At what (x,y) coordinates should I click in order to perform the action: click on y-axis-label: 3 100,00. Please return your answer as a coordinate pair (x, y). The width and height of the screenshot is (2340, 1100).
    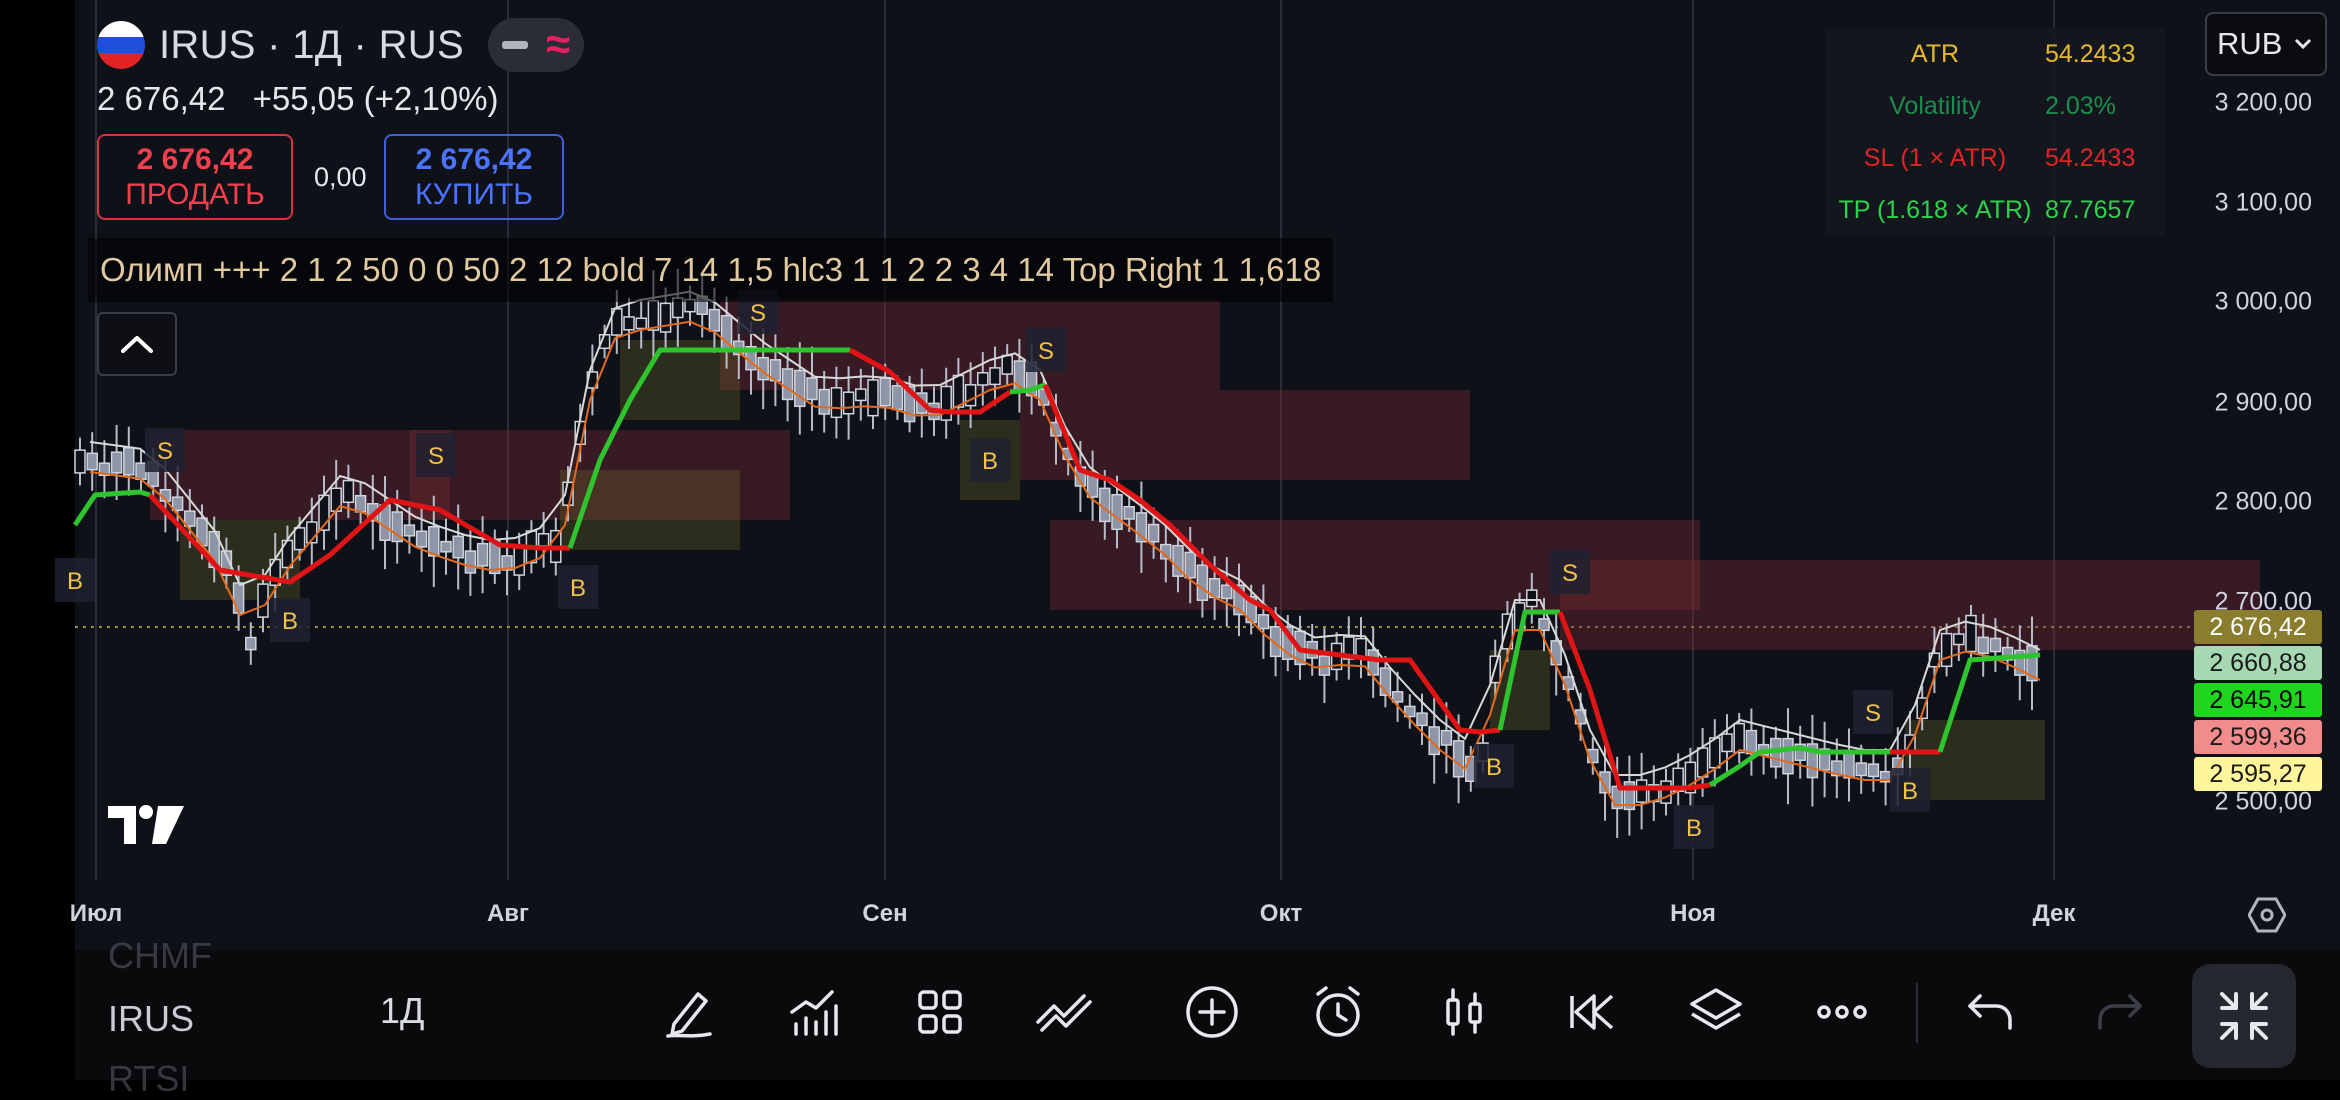
    Looking at the image, I should click on (2263, 202).